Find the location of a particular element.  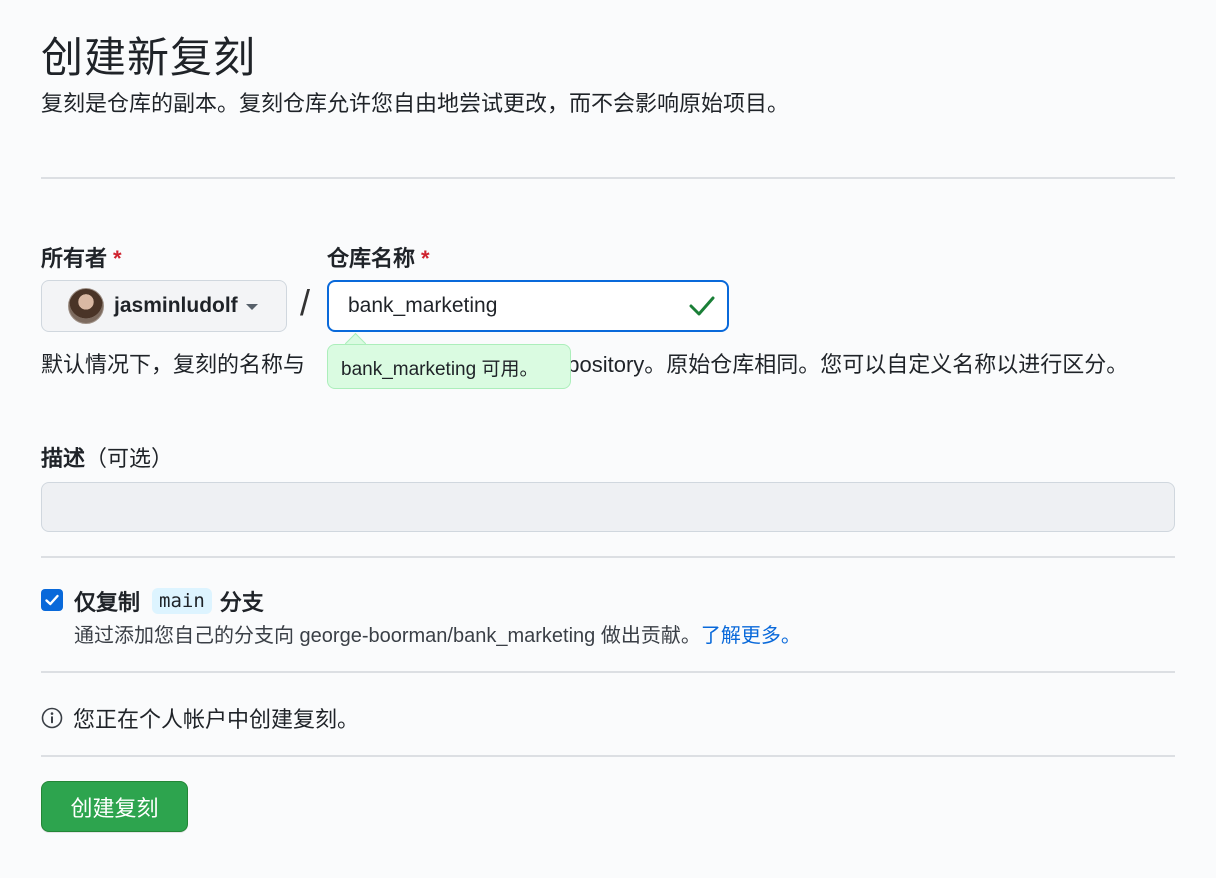

description-label: 描述（可选） is located at coordinates (107, 457).